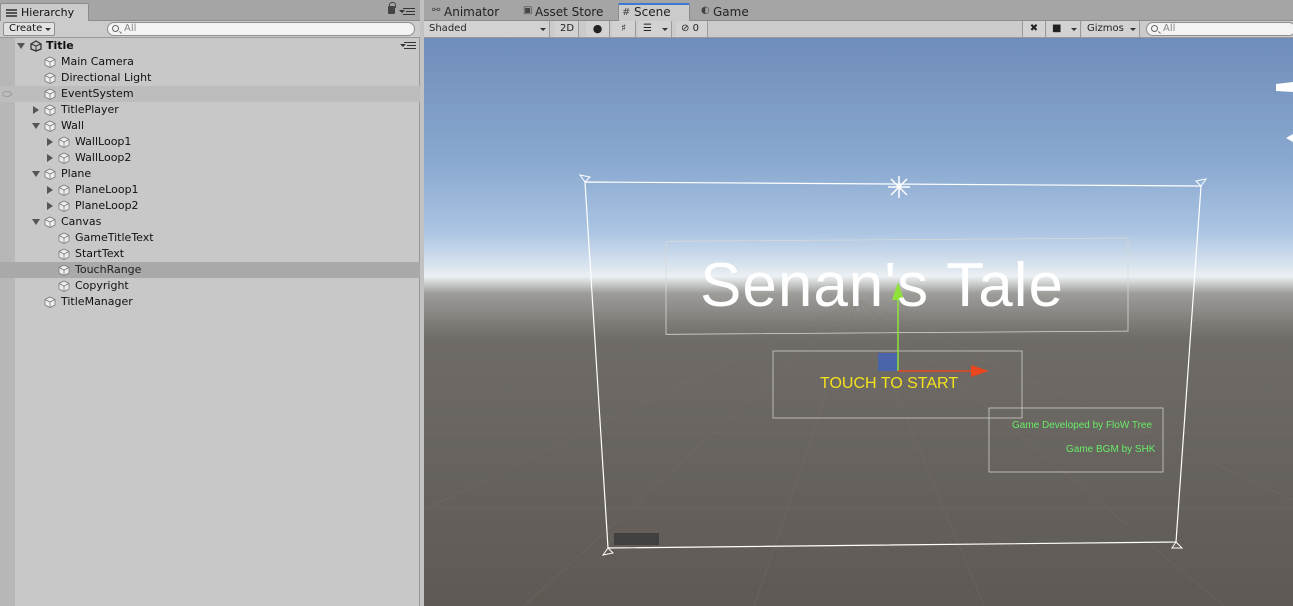 The height and width of the screenshot is (606, 1293). I want to click on hierarchy-item-label: Wall, so click(73, 125).